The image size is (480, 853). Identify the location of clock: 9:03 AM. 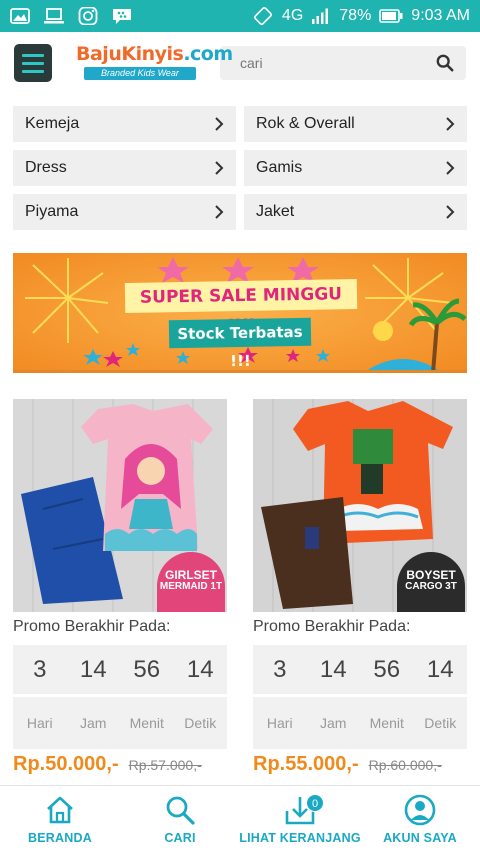
(440, 15).